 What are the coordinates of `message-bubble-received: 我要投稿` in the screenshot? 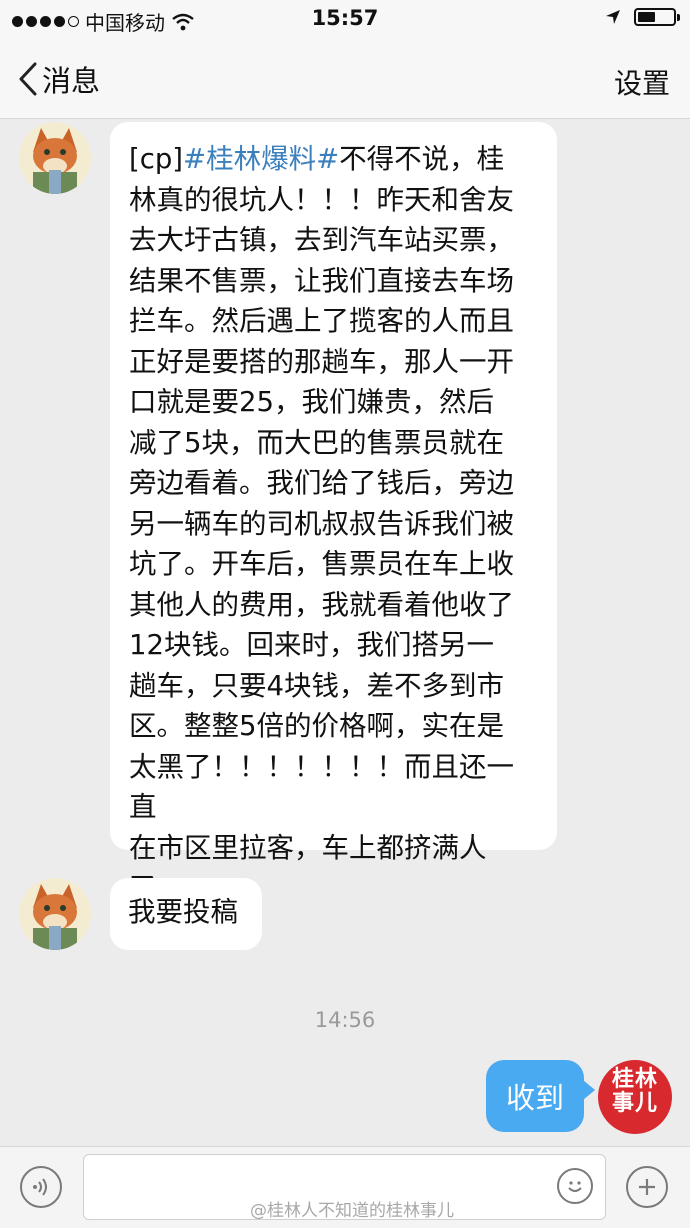 It's located at (186, 914).